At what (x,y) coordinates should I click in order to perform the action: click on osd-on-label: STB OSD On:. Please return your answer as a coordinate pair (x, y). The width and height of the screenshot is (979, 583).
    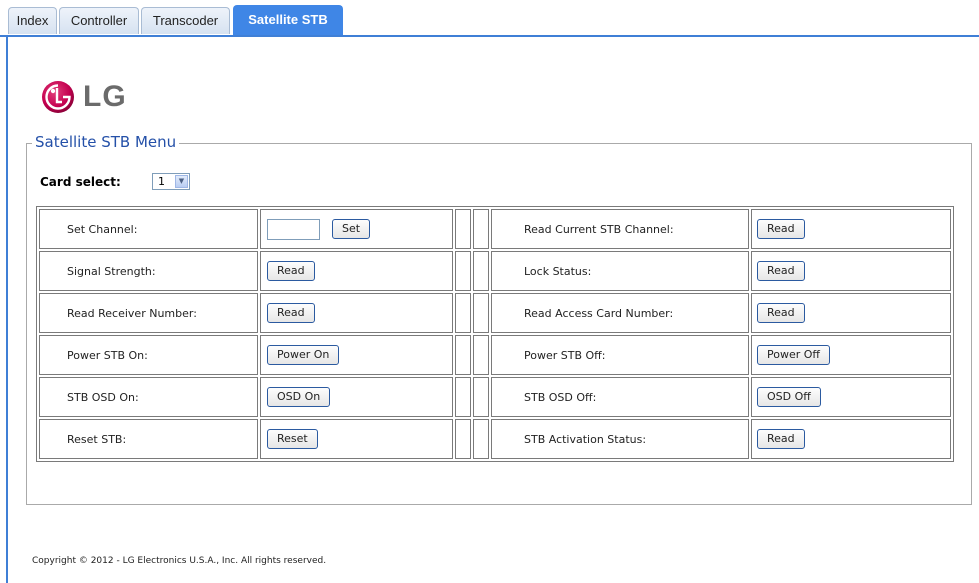
    Looking at the image, I should click on (148, 397).